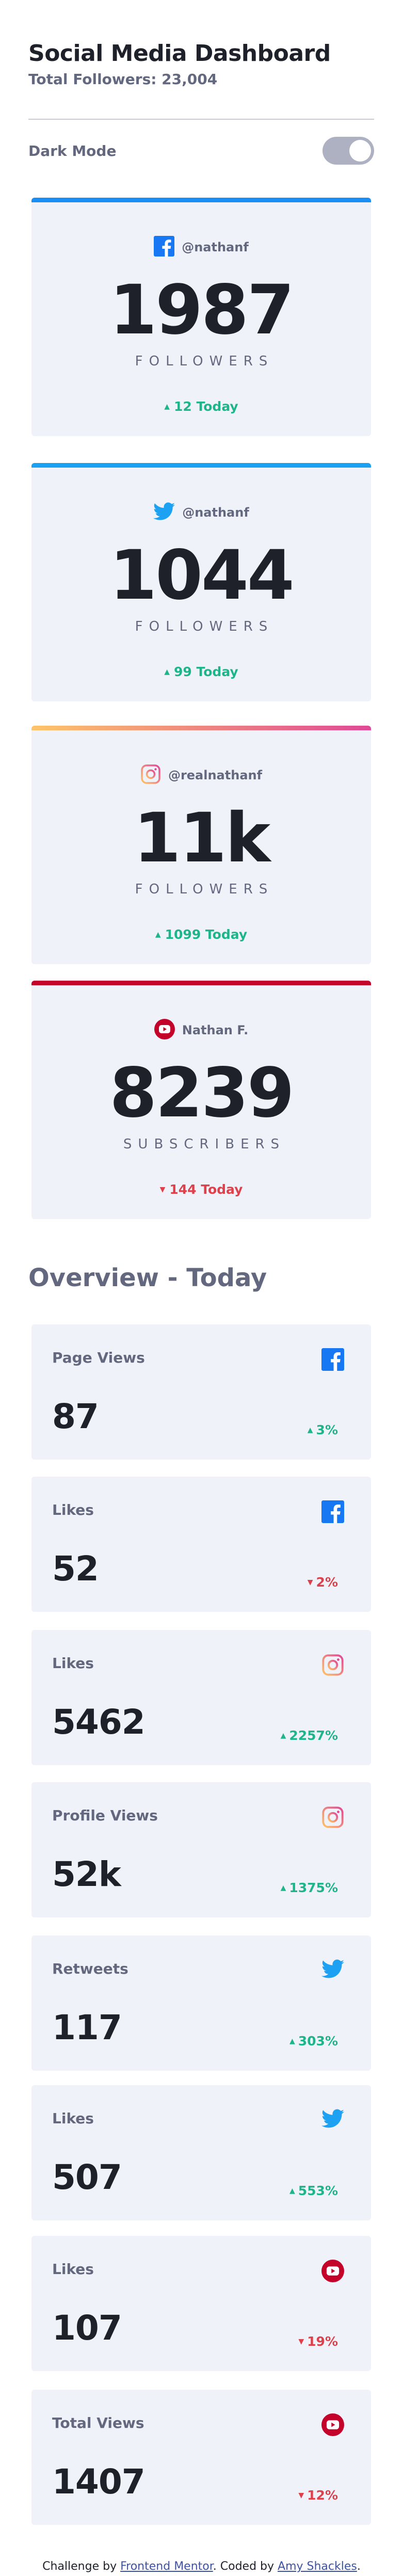  What do you see at coordinates (309, 1735) in the screenshot?
I see `overview-change: ▲ 2257%` at bounding box center [309, 1735].